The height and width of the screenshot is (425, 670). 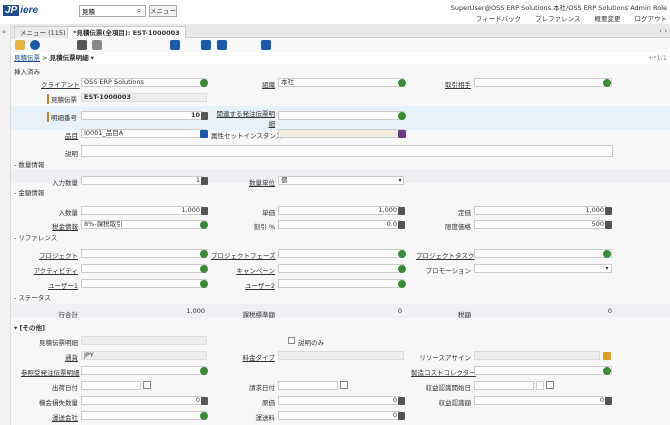 I want to click on qty-field: 1, so click(x=142, y=180).